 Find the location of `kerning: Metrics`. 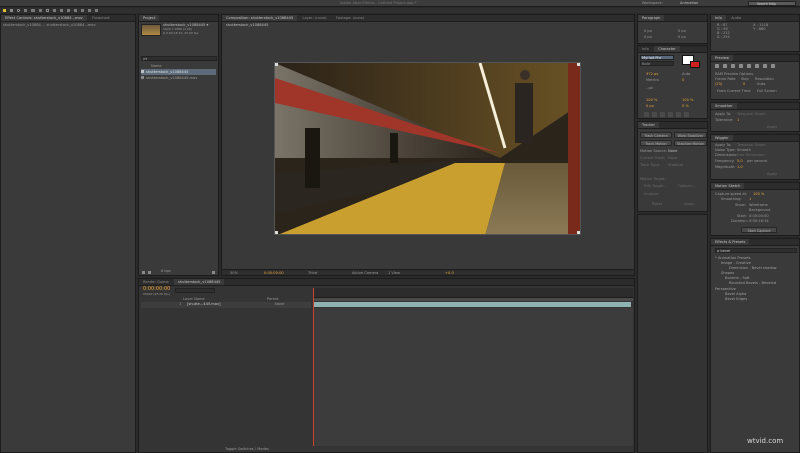

kerning: Metrics is located at coordinates (652, 80).